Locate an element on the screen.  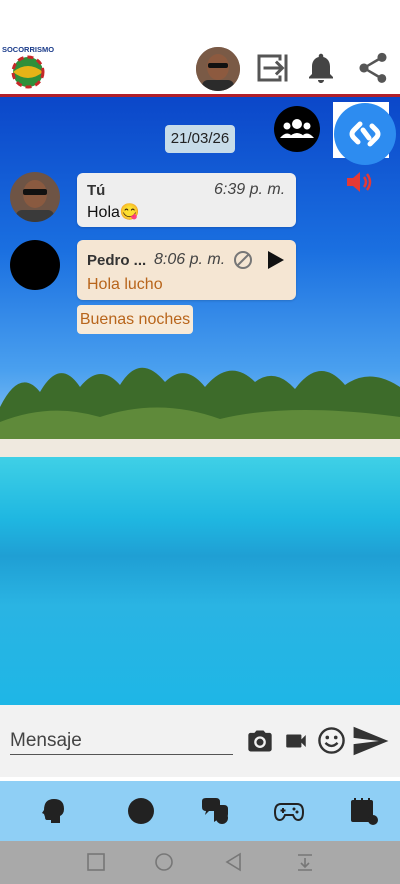
input-underline is located at coordinates (121, 754).